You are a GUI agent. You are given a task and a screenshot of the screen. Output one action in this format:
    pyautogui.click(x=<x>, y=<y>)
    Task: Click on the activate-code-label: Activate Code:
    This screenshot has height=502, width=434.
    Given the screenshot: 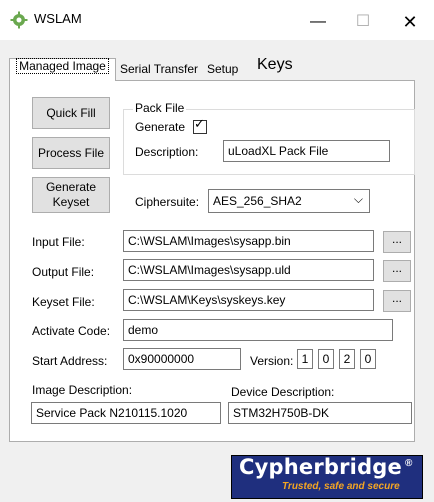 What is the action you would take?
    pyautogui.click(x=71, y=331)
    